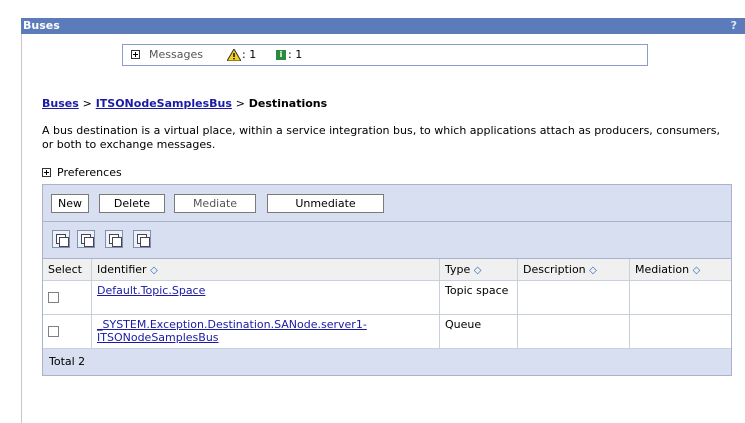 This screenshot has width=745, height=423. I want to click on identifier-cell: Default.Topic.Space, so click(265, 297).